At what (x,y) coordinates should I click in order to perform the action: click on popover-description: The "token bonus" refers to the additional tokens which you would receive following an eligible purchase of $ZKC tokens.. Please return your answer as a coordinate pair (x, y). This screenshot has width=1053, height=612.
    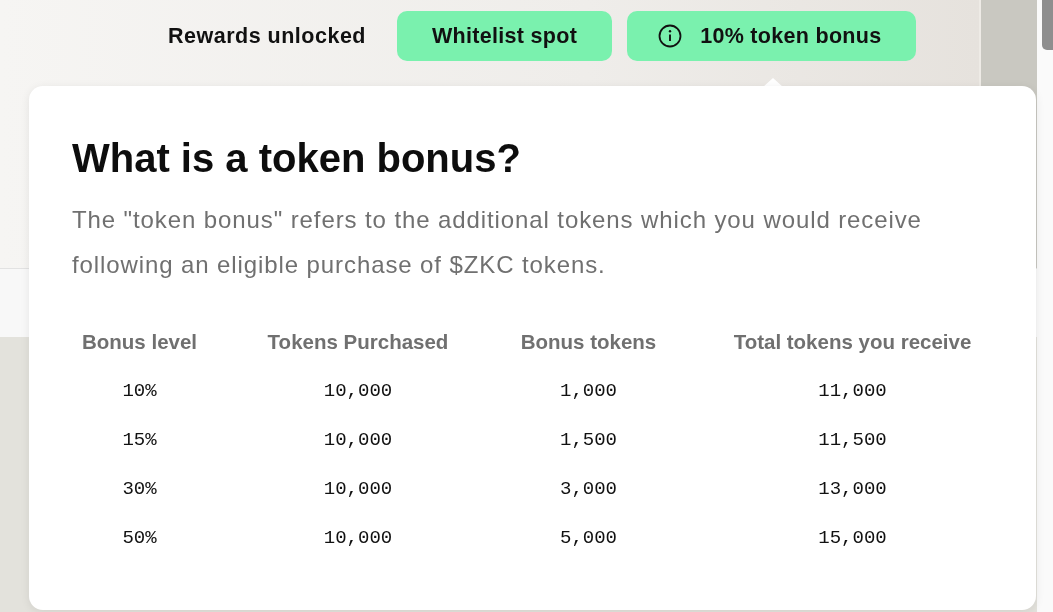
    Looking at the image, I should click on (497, 242).